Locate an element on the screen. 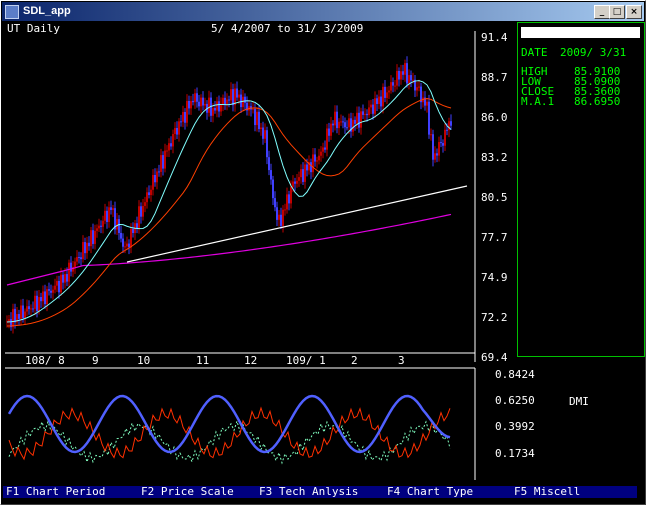  close-button: × is located at coordinates (634, 12).